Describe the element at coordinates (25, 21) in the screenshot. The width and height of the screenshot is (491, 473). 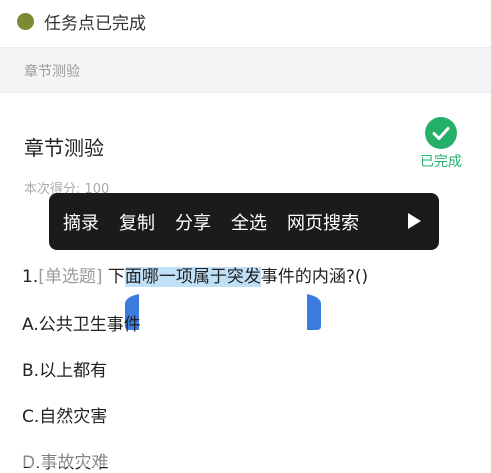
I see `status-dot-icon` at that location.